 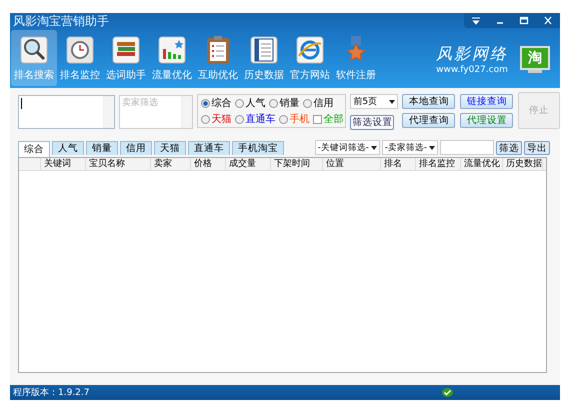 I want to click on document-icon, so click(x=264, y=50).